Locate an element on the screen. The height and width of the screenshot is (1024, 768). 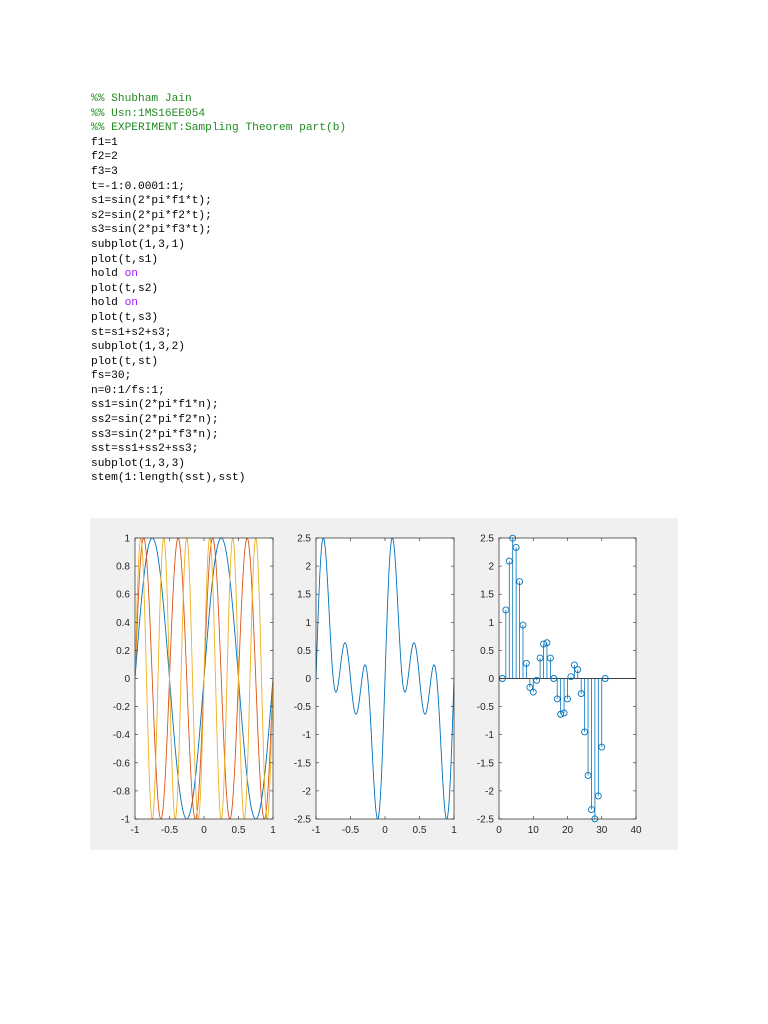
y-tick-label: 0.8 is located at coordinates (123, 567).